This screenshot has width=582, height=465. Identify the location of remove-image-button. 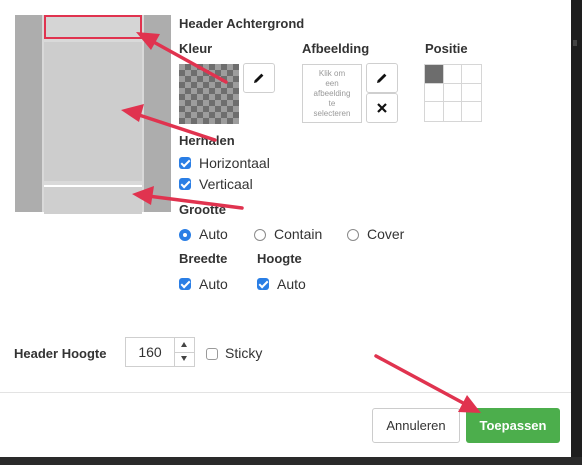
(382, 108).